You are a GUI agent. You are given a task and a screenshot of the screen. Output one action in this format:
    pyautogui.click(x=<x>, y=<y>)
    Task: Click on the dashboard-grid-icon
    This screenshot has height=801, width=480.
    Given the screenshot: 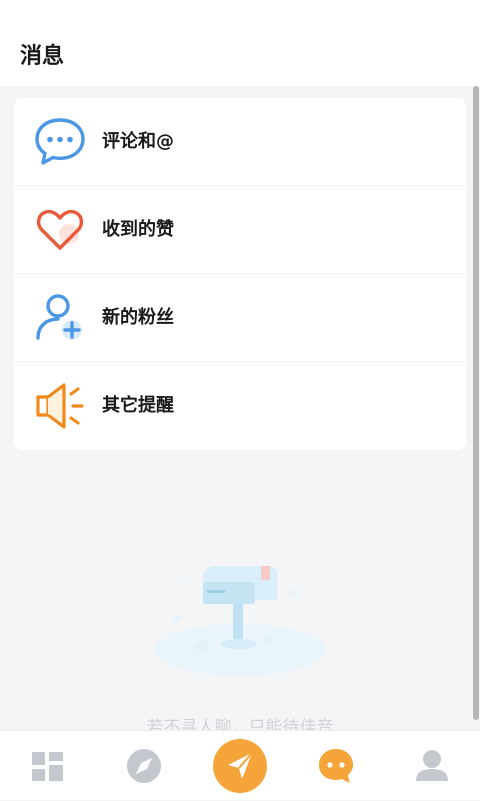 What is the action you would take?
    pyautogui.click(x=47, y=766)
    